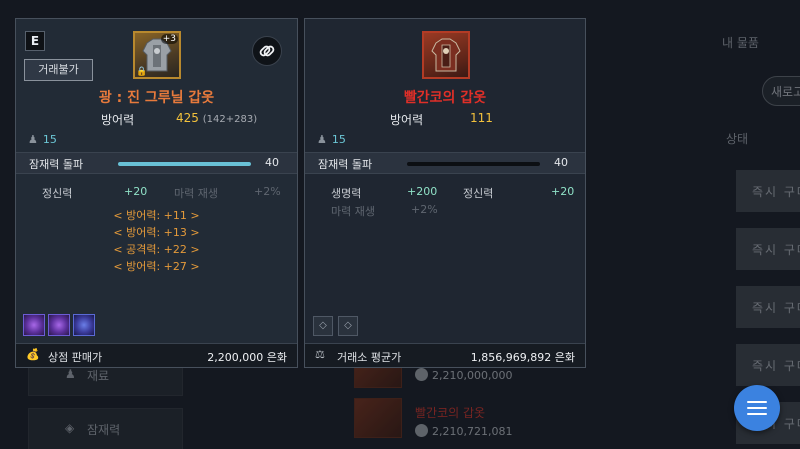  I want to click on link-button, so click(267, 51).